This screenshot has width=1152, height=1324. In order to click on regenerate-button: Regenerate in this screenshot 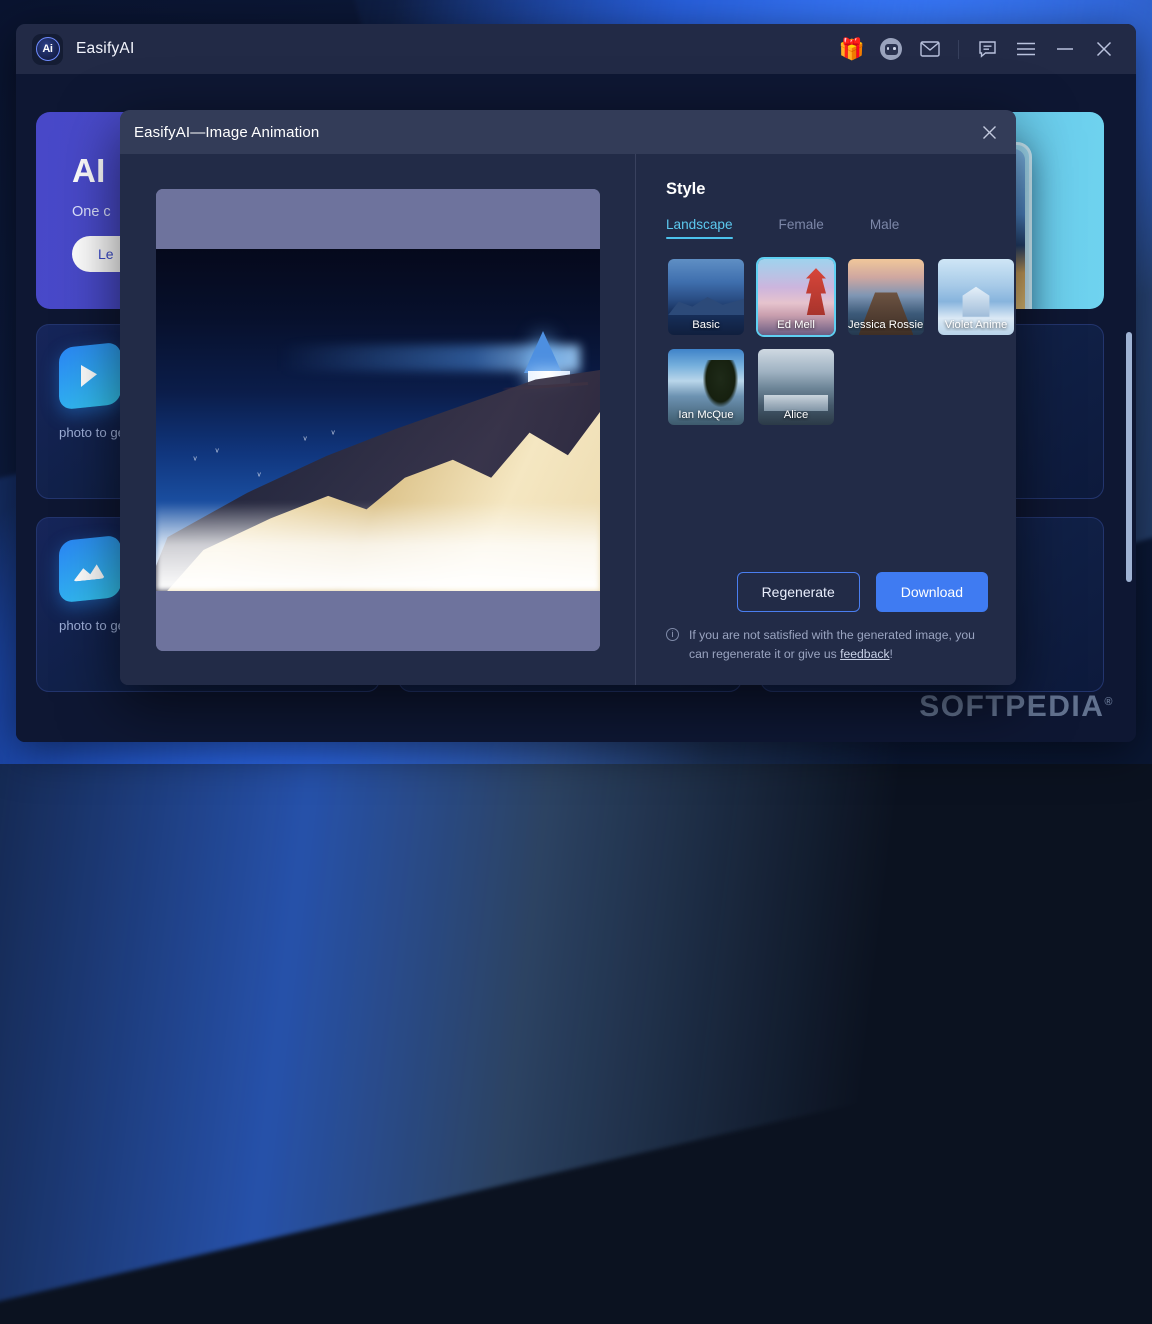, I will do `click(798, 592)`.